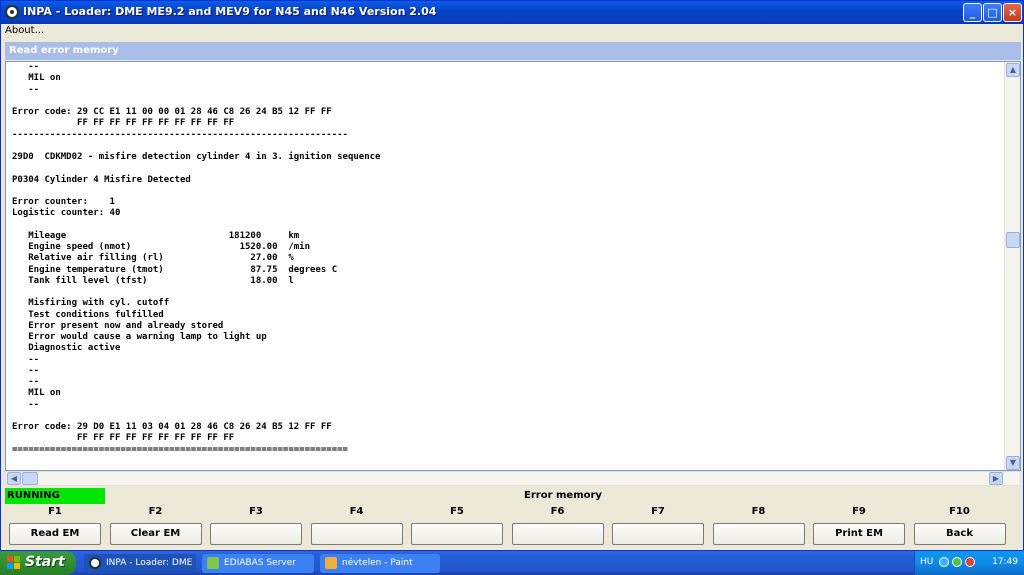 The height and width of the screenshot is (575, 1024). I want to click on function-key-label-f7: F7, so click(658, 511).